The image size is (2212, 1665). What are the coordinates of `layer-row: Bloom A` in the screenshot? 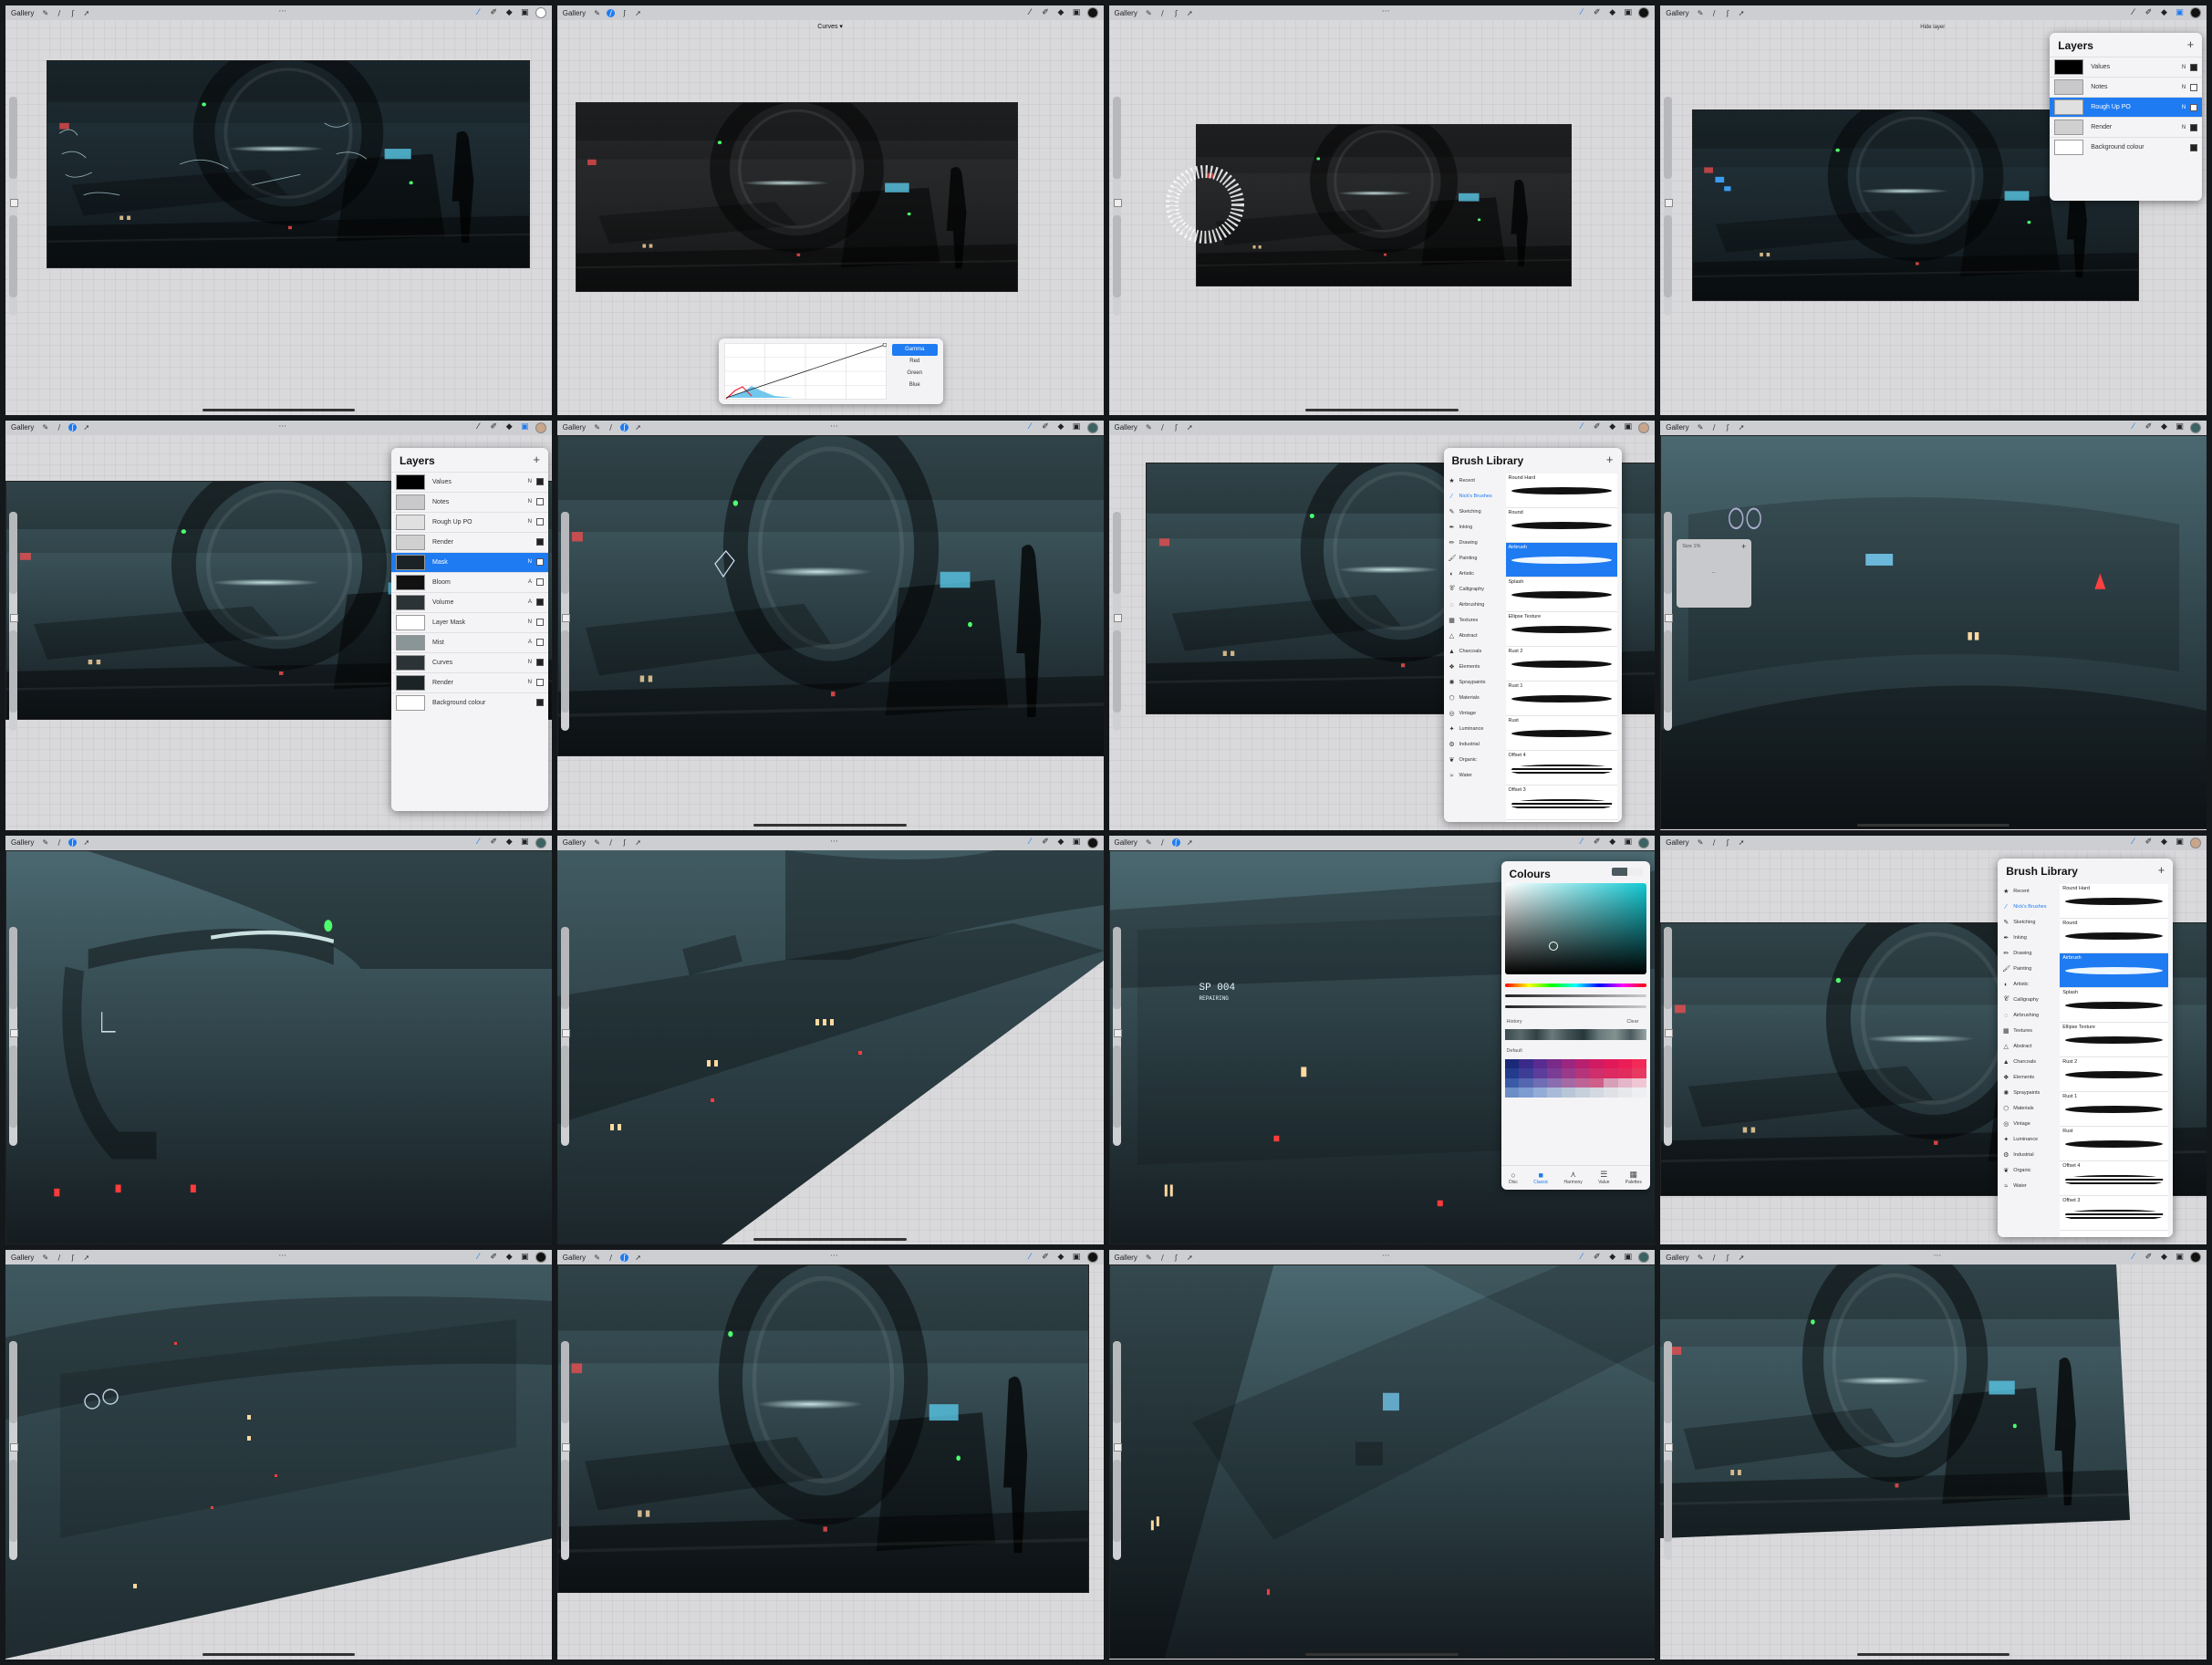 It's located at (470, 581).